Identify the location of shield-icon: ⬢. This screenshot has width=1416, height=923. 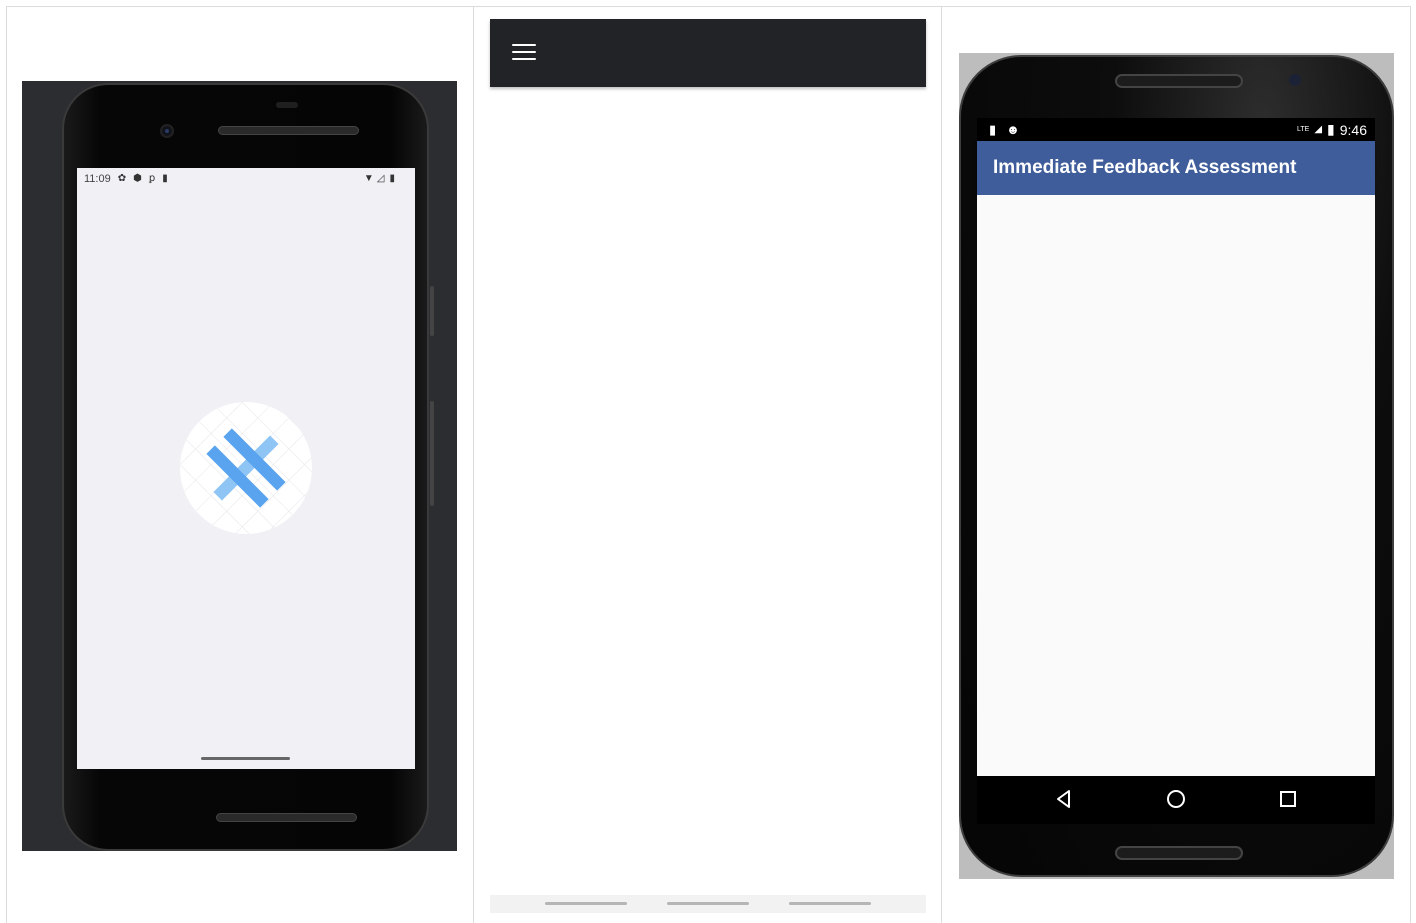
(137, 178).